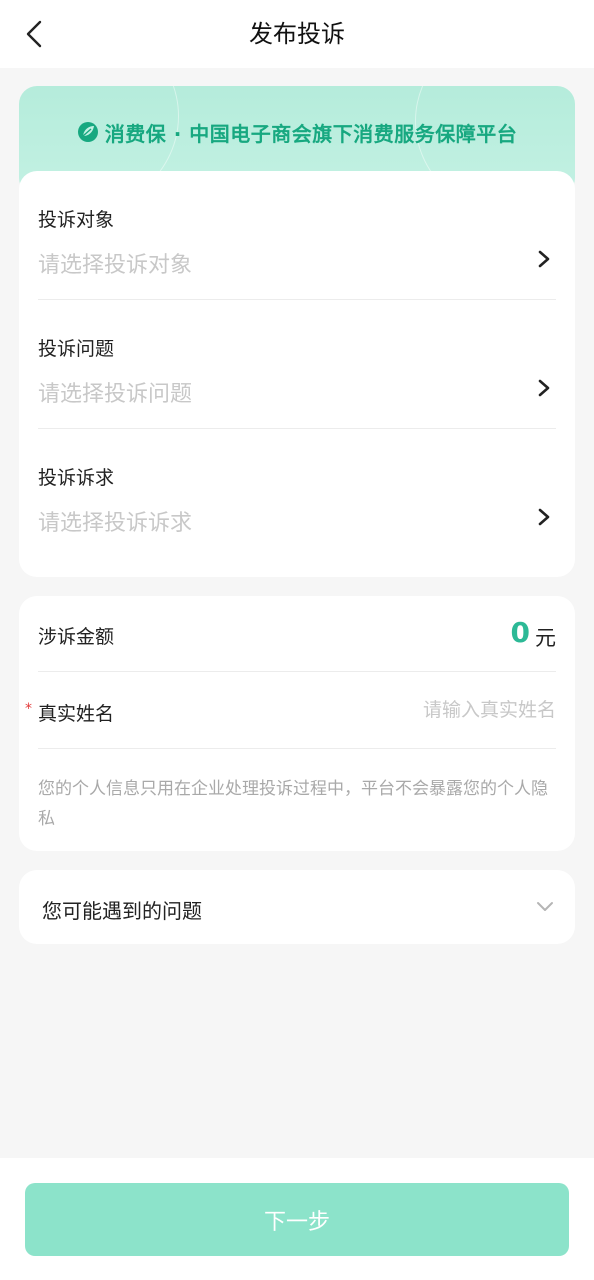  Describe the element at coordinates (28, 709) in the screenshot. I see `required-mark: *` at that location.